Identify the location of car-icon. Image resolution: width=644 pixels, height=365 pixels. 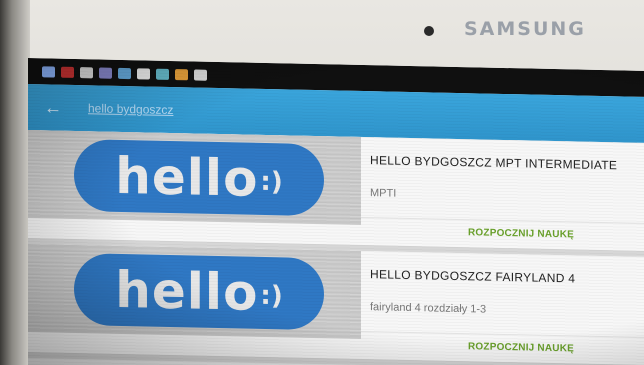
(67, 72).